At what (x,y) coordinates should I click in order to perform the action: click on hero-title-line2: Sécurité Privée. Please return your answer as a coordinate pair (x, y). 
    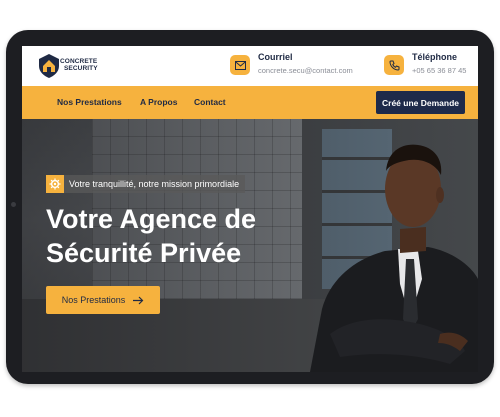
    Looking at the image, I should click on (144, 253).